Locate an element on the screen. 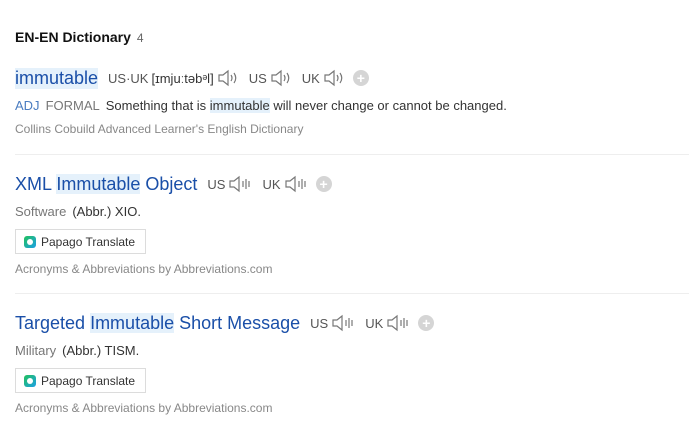 This screenshot has height=447, width=689. headword-link: Targeted Immutable Short Message is located at coordinates (158, 323).